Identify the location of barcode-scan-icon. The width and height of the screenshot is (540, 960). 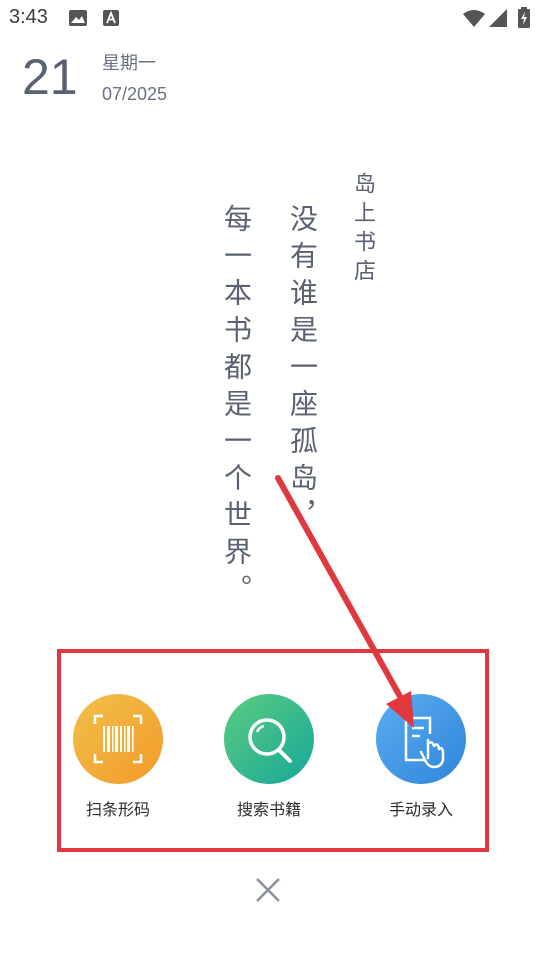
(118, 739).